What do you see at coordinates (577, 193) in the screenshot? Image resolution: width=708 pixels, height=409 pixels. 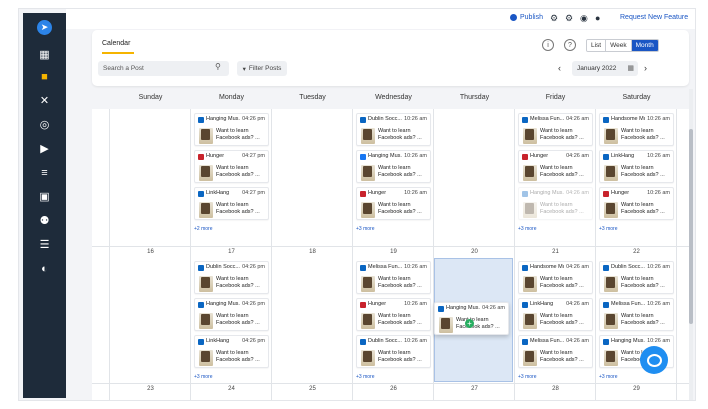 I see `post-time: 04:26 am` at bounding box center [577, 193].